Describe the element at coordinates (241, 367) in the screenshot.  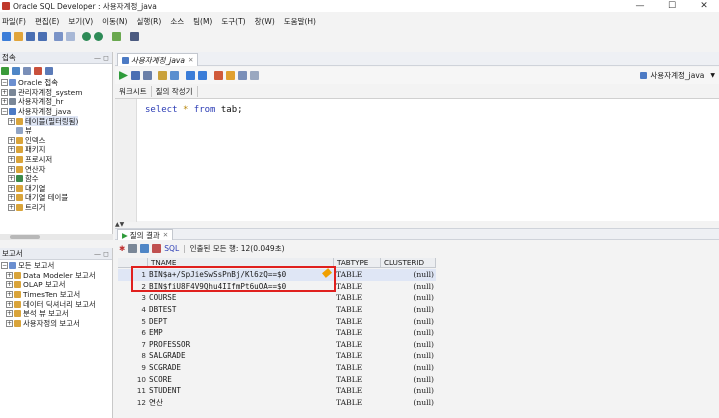
I see `cell-tname: SCGRADE` at that location.